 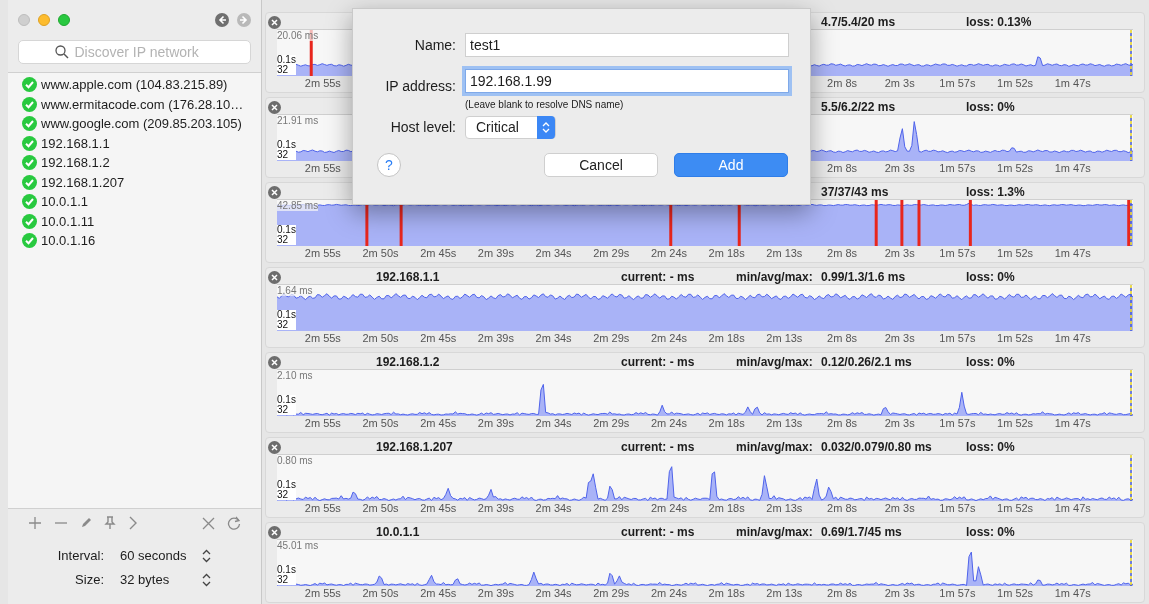 What do you see at coordinates (858, 22) in the screenshot?
I see `stat-value: 4.7/5.4/20 ms` at bounding box center [858, 22].